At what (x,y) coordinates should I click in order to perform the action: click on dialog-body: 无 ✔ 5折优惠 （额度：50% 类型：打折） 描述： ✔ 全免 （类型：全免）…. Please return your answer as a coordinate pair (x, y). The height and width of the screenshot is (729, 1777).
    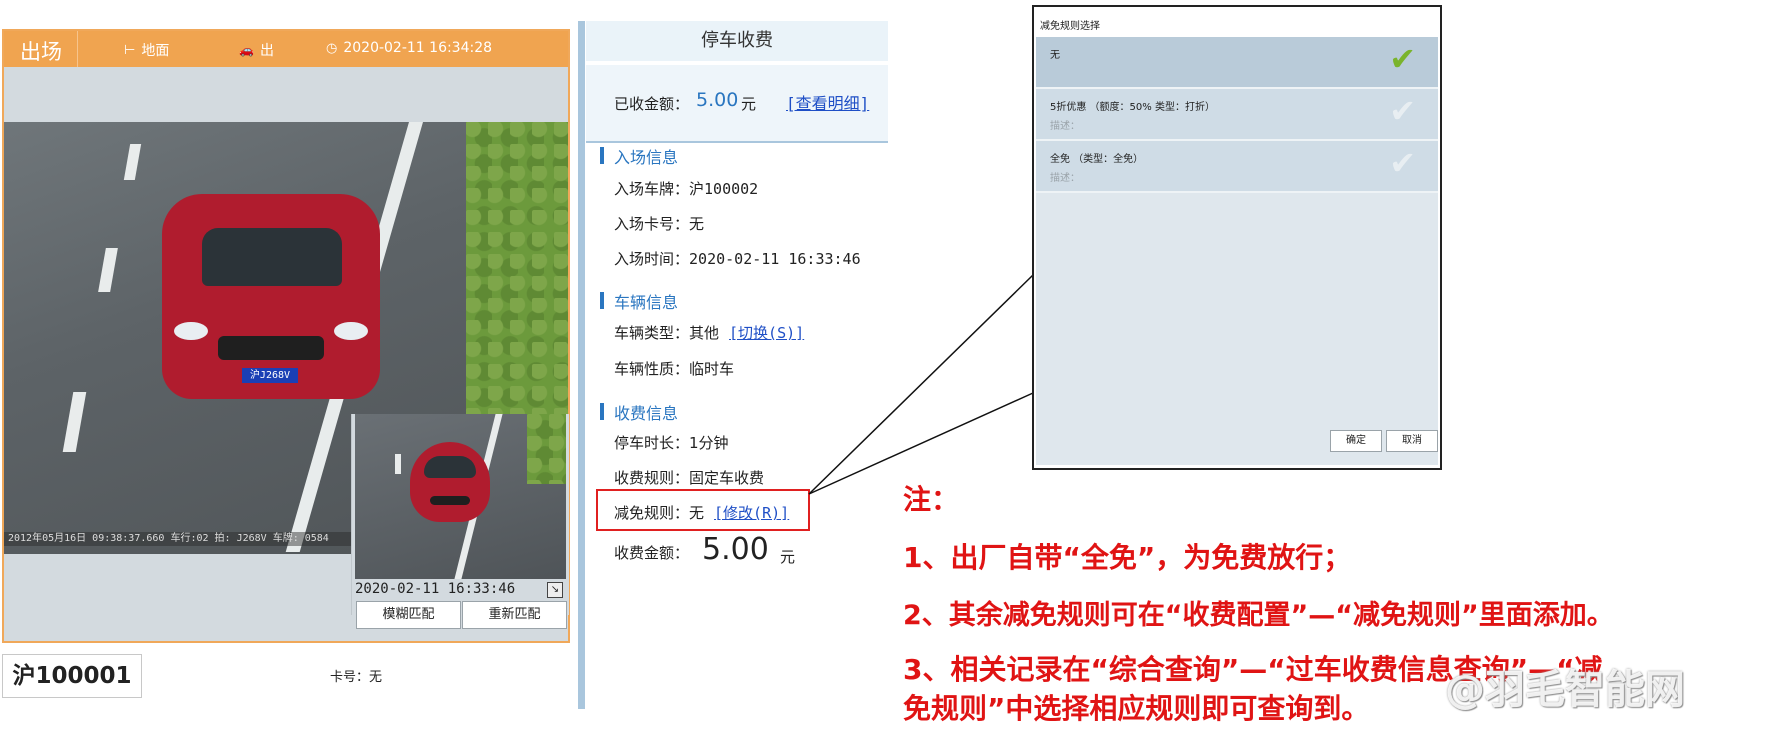
    Looking at the image, I should click on (1237, 251).